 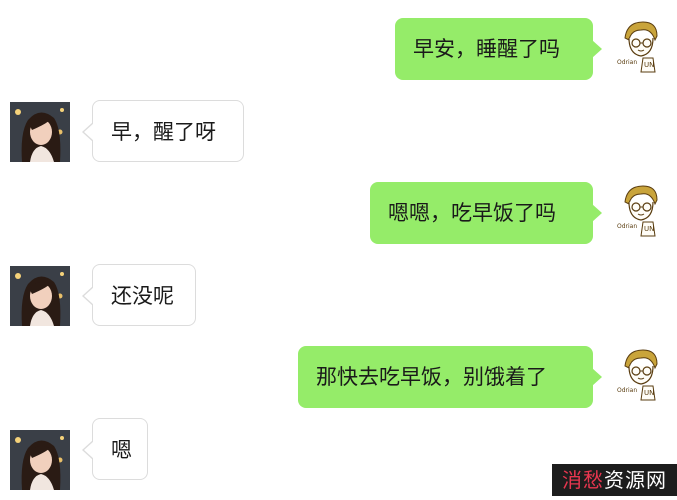 What do you see at coordinates (486, 49) in the screenshot?
I see `message-text: 早安，睡醒了吗` at bounding box center [486, 49].